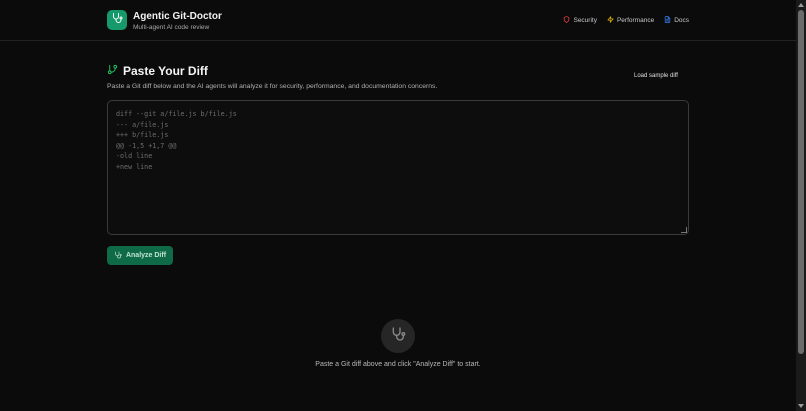  What do you see at coordinates (146, 255) in the screenshot?
I see `analyze-diff-label: Analyze Diff` at bounding box center [146, 255].